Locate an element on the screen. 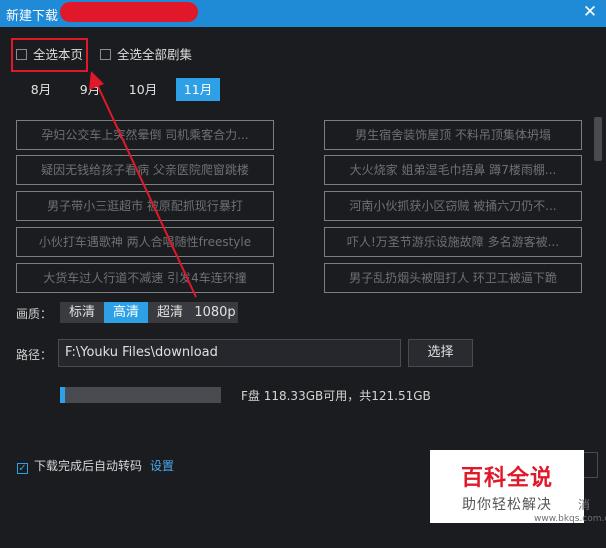 This screenshot has width=606, height=548. watermark-url: www.bkqs.com.cn is located at coordinates (570, 519).